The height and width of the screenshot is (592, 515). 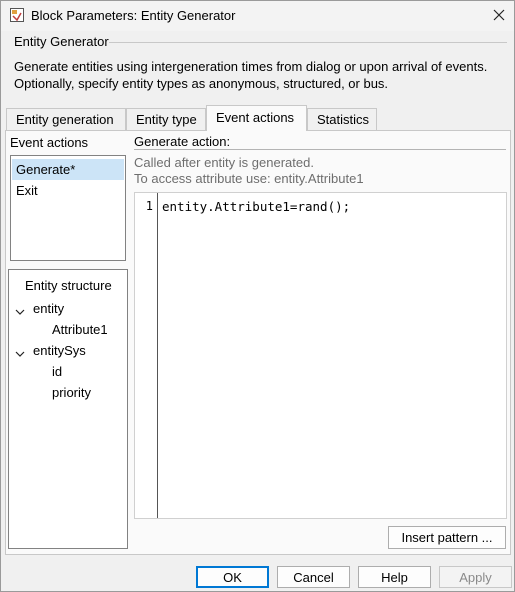 I want to click on group-divider, so click(x=308, y=42).